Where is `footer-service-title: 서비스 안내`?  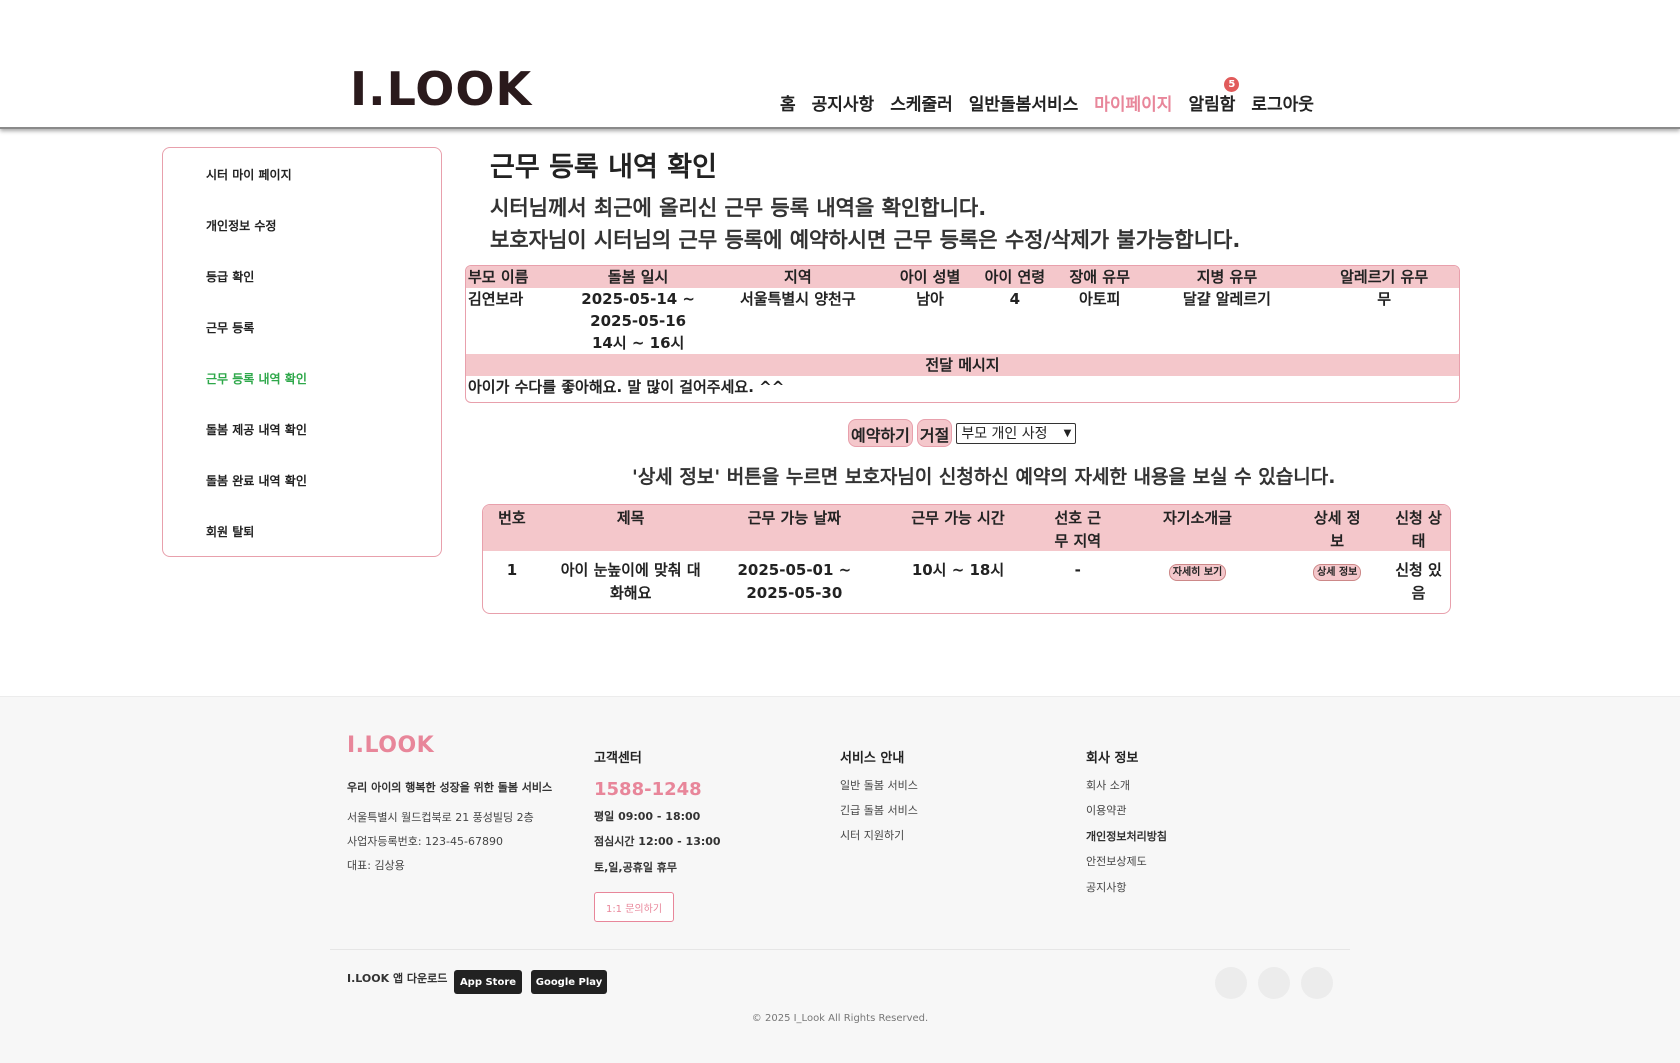
footer-service-title: 서비스 안내 is located at coordinates (872, 758).